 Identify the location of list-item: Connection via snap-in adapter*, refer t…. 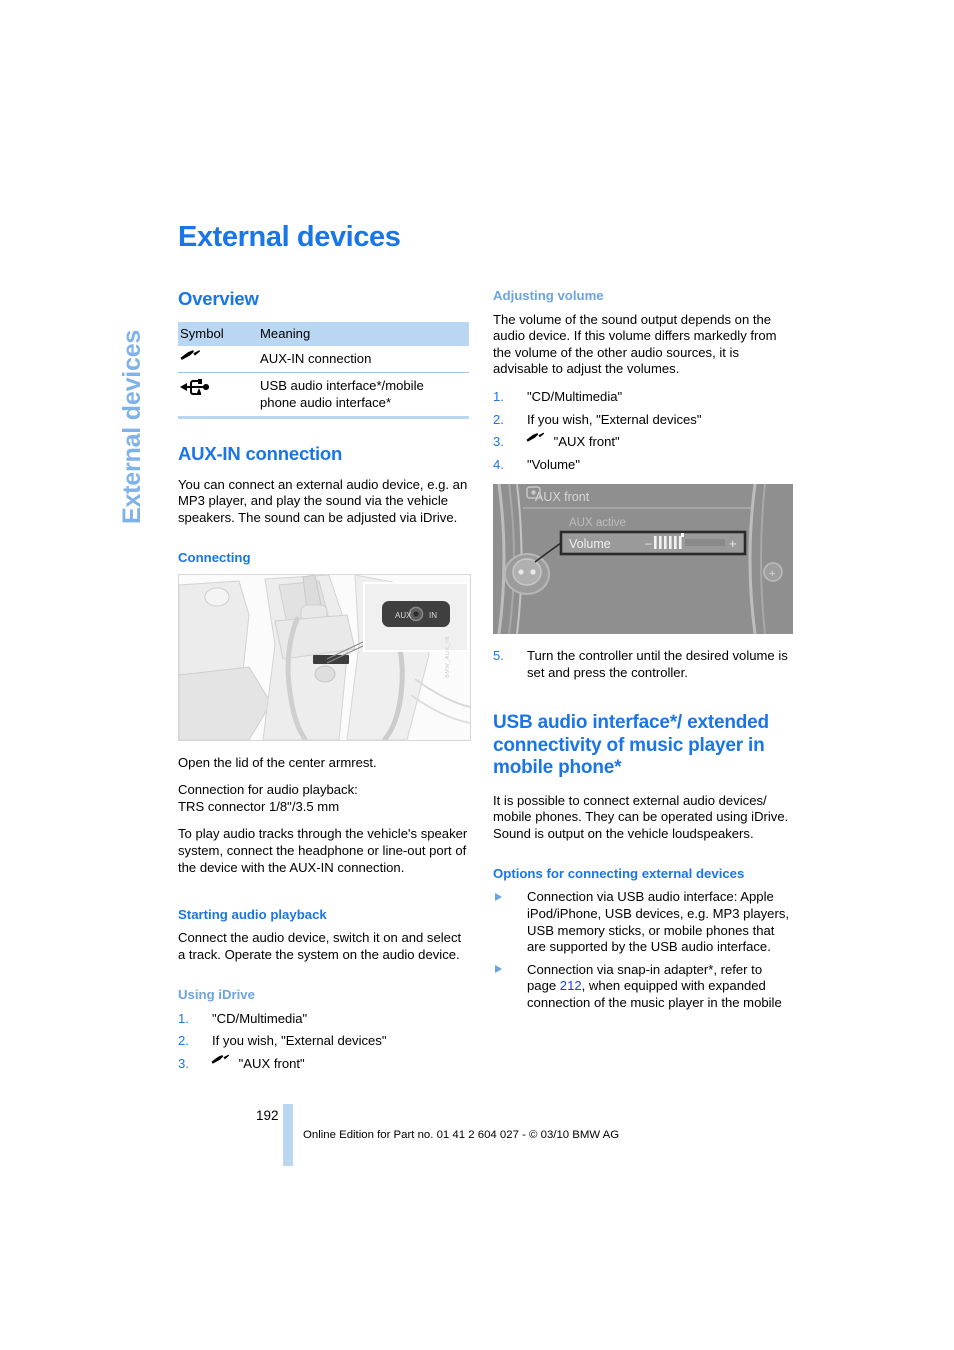
(643, 987).